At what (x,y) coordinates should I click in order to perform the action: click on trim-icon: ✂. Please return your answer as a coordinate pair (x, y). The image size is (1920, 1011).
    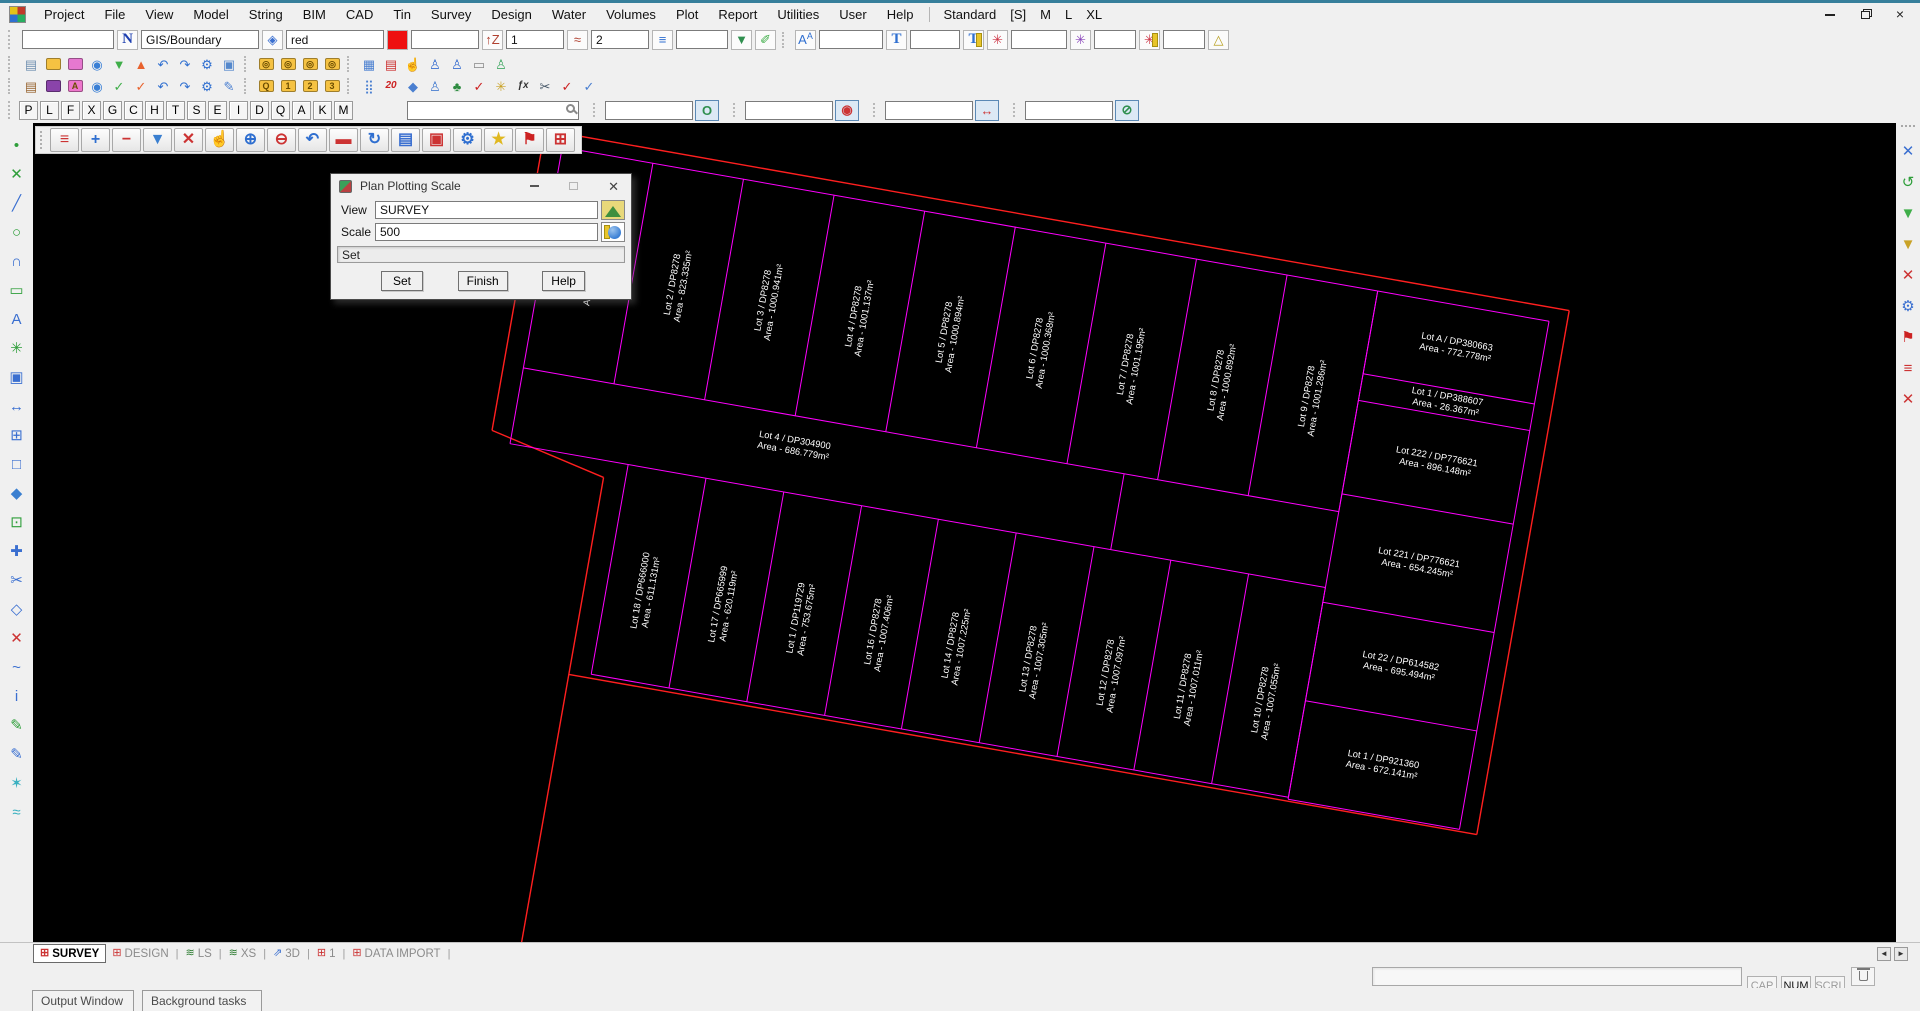
    Looking at the image, I should click on (17, 580).